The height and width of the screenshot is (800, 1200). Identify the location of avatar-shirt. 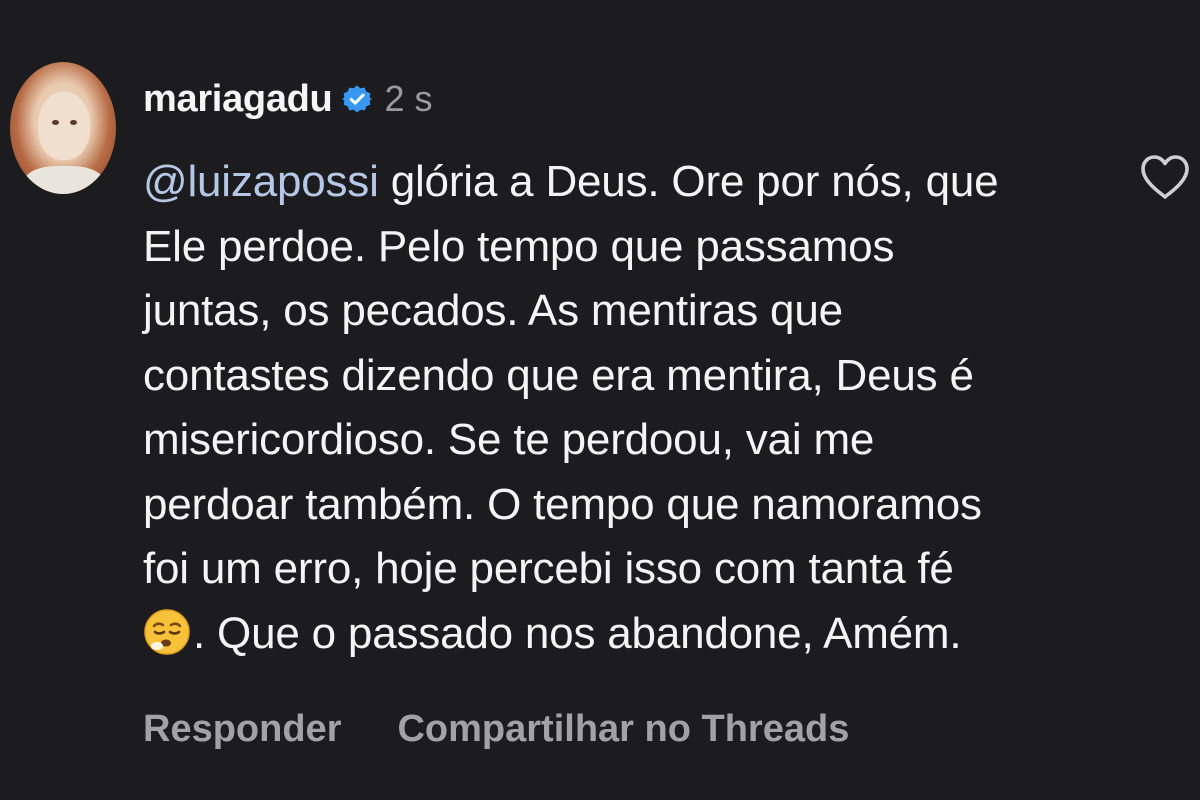
(64, 180).